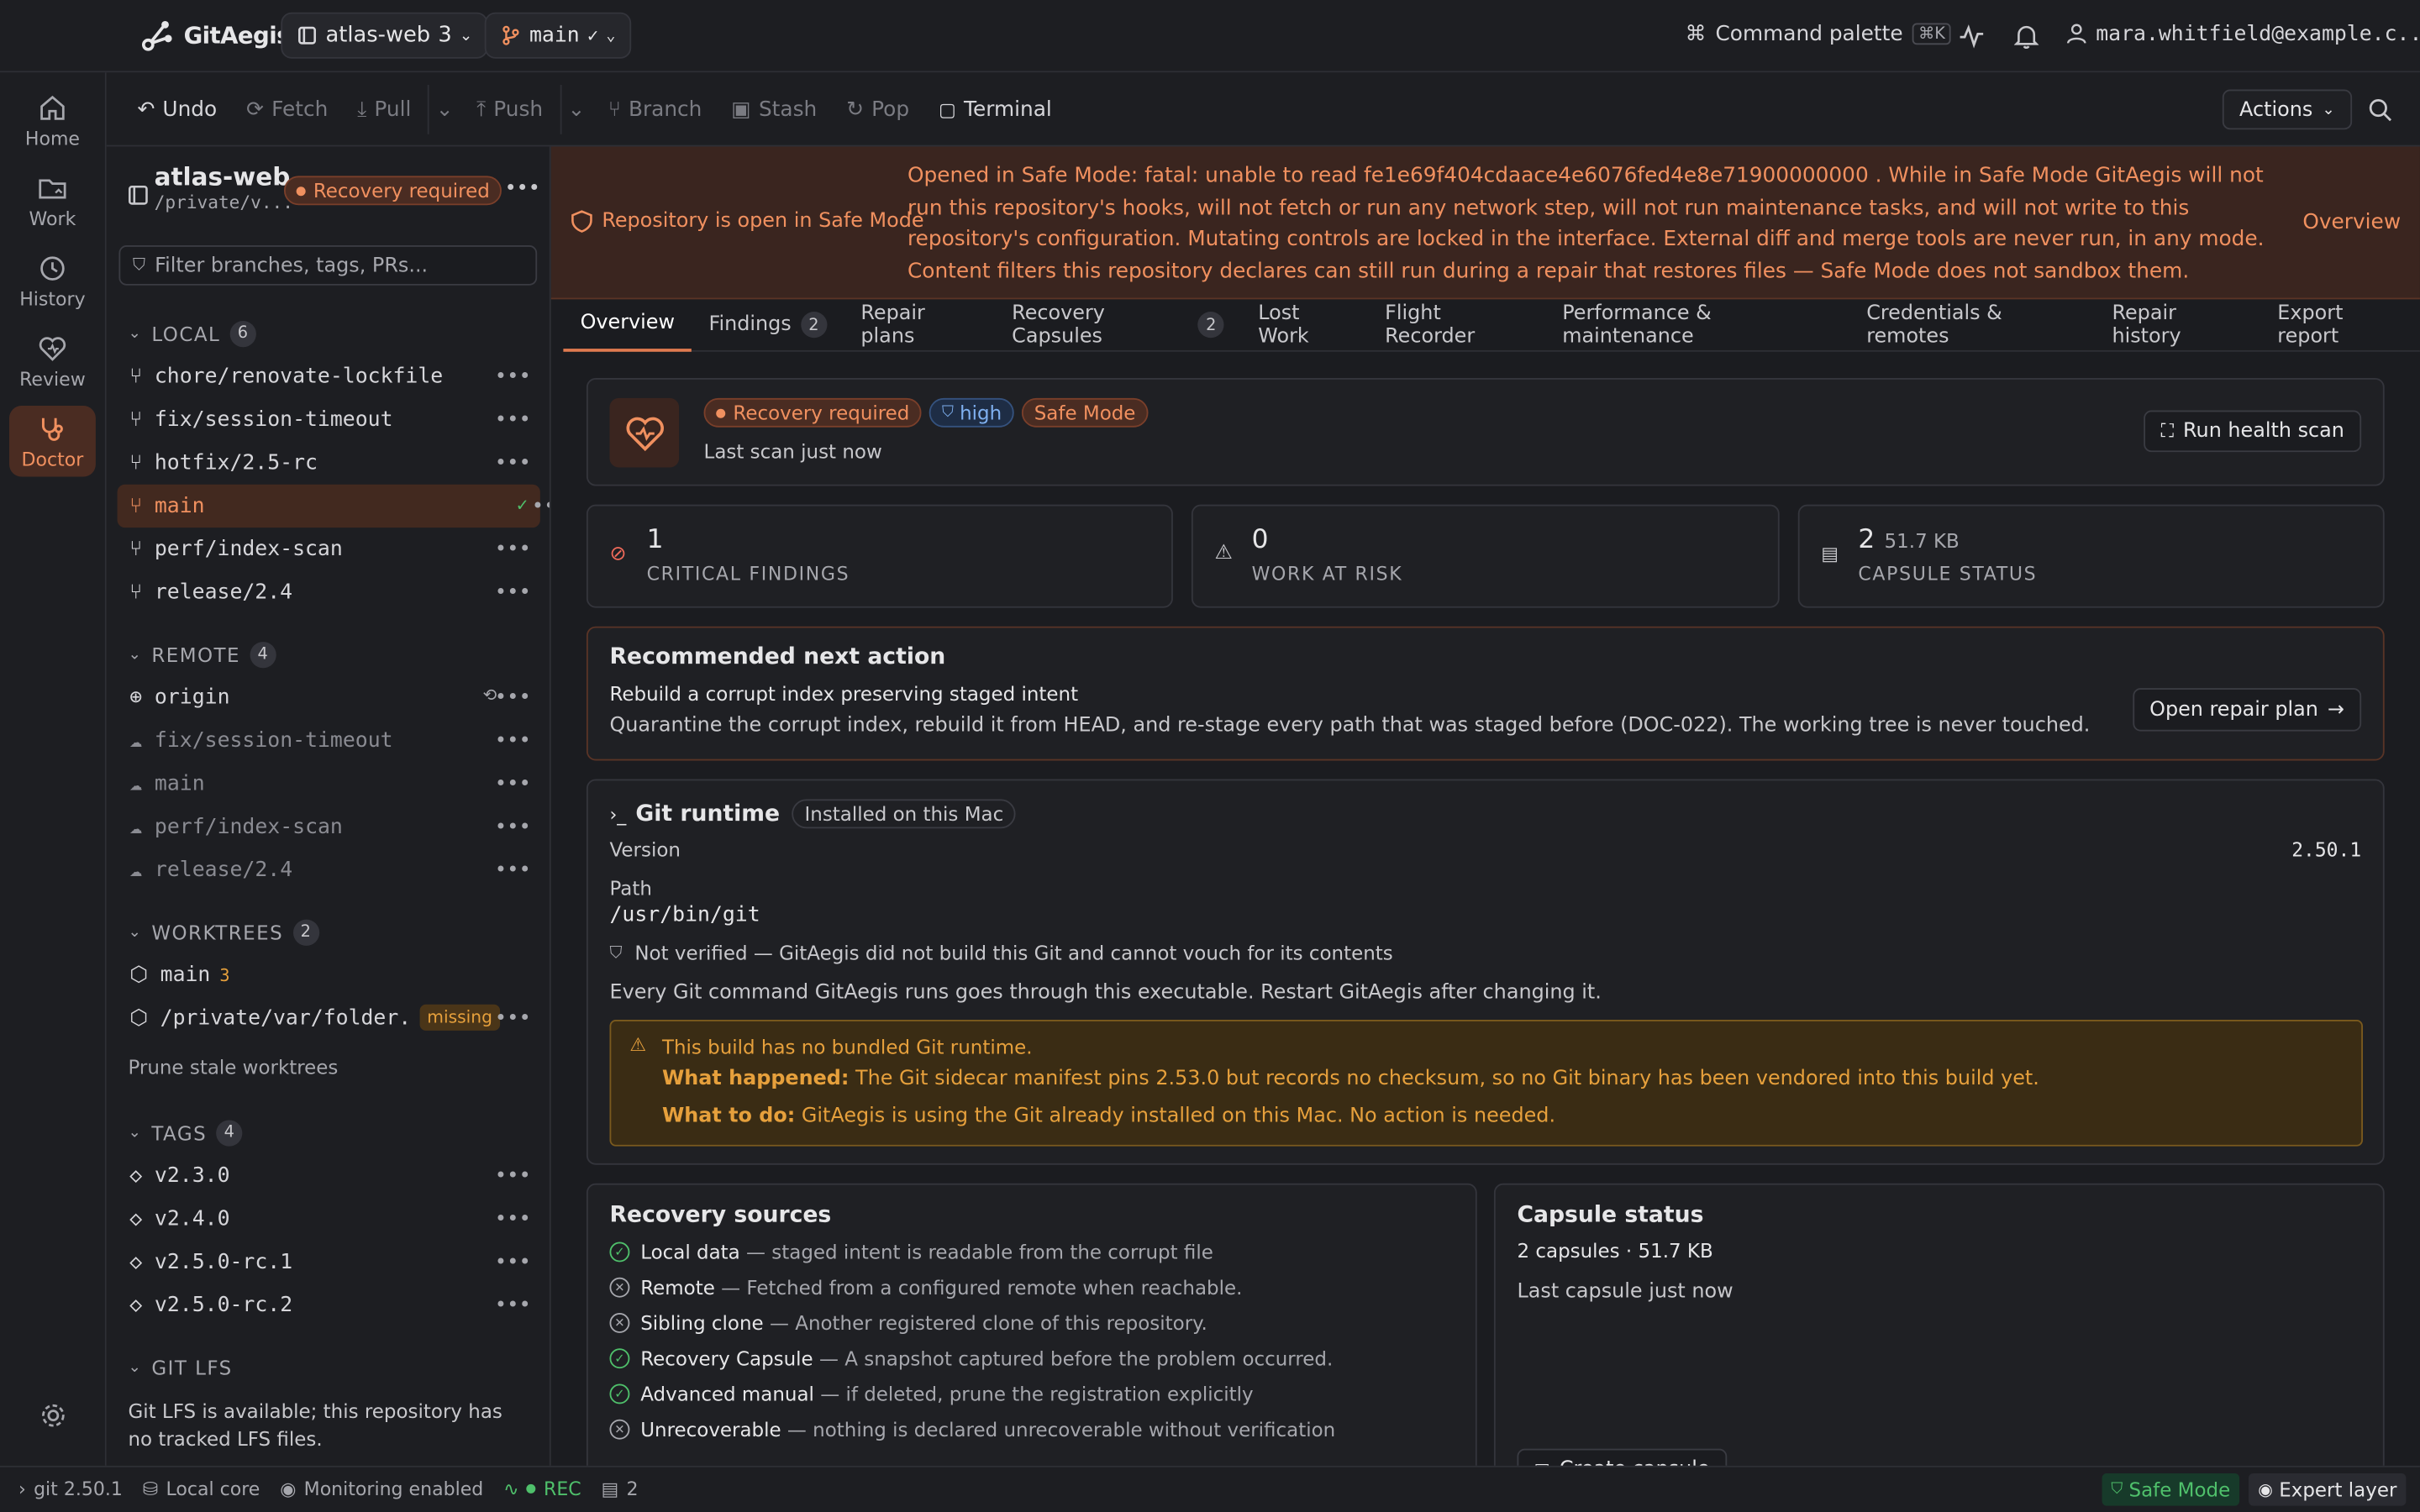 This screenshot has width=2420, height=1512. Describe the element at coordinates (645, 849) in the screenshot. I see `version-label: Version` at that location.